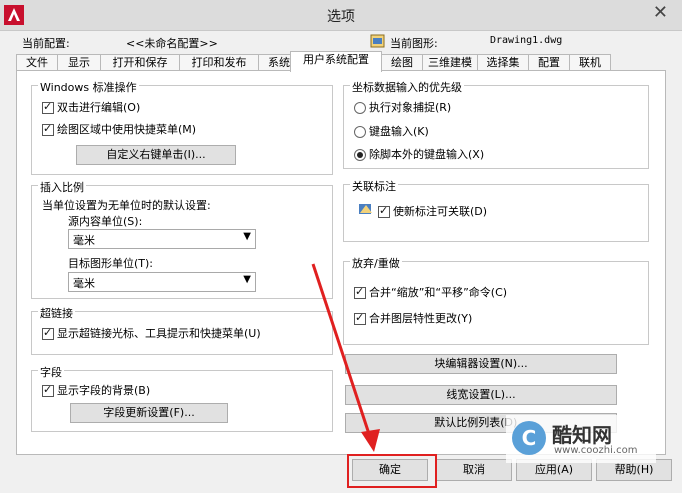  I want to click on tab-user-preferences: 用户系统配置, so click(336, 61).